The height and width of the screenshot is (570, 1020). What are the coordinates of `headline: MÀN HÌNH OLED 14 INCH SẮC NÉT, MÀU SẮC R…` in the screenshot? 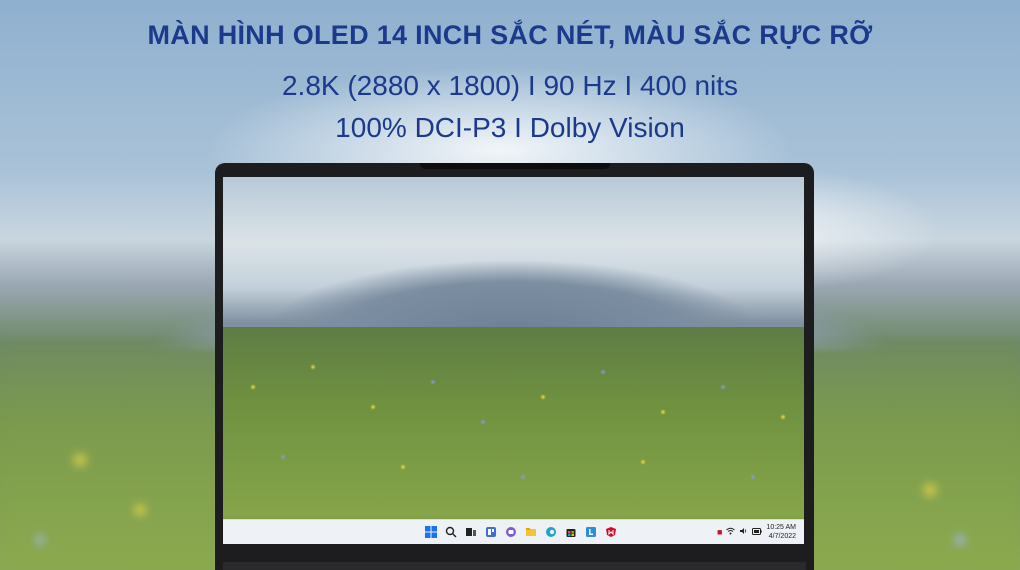 It's located at (510, 35).